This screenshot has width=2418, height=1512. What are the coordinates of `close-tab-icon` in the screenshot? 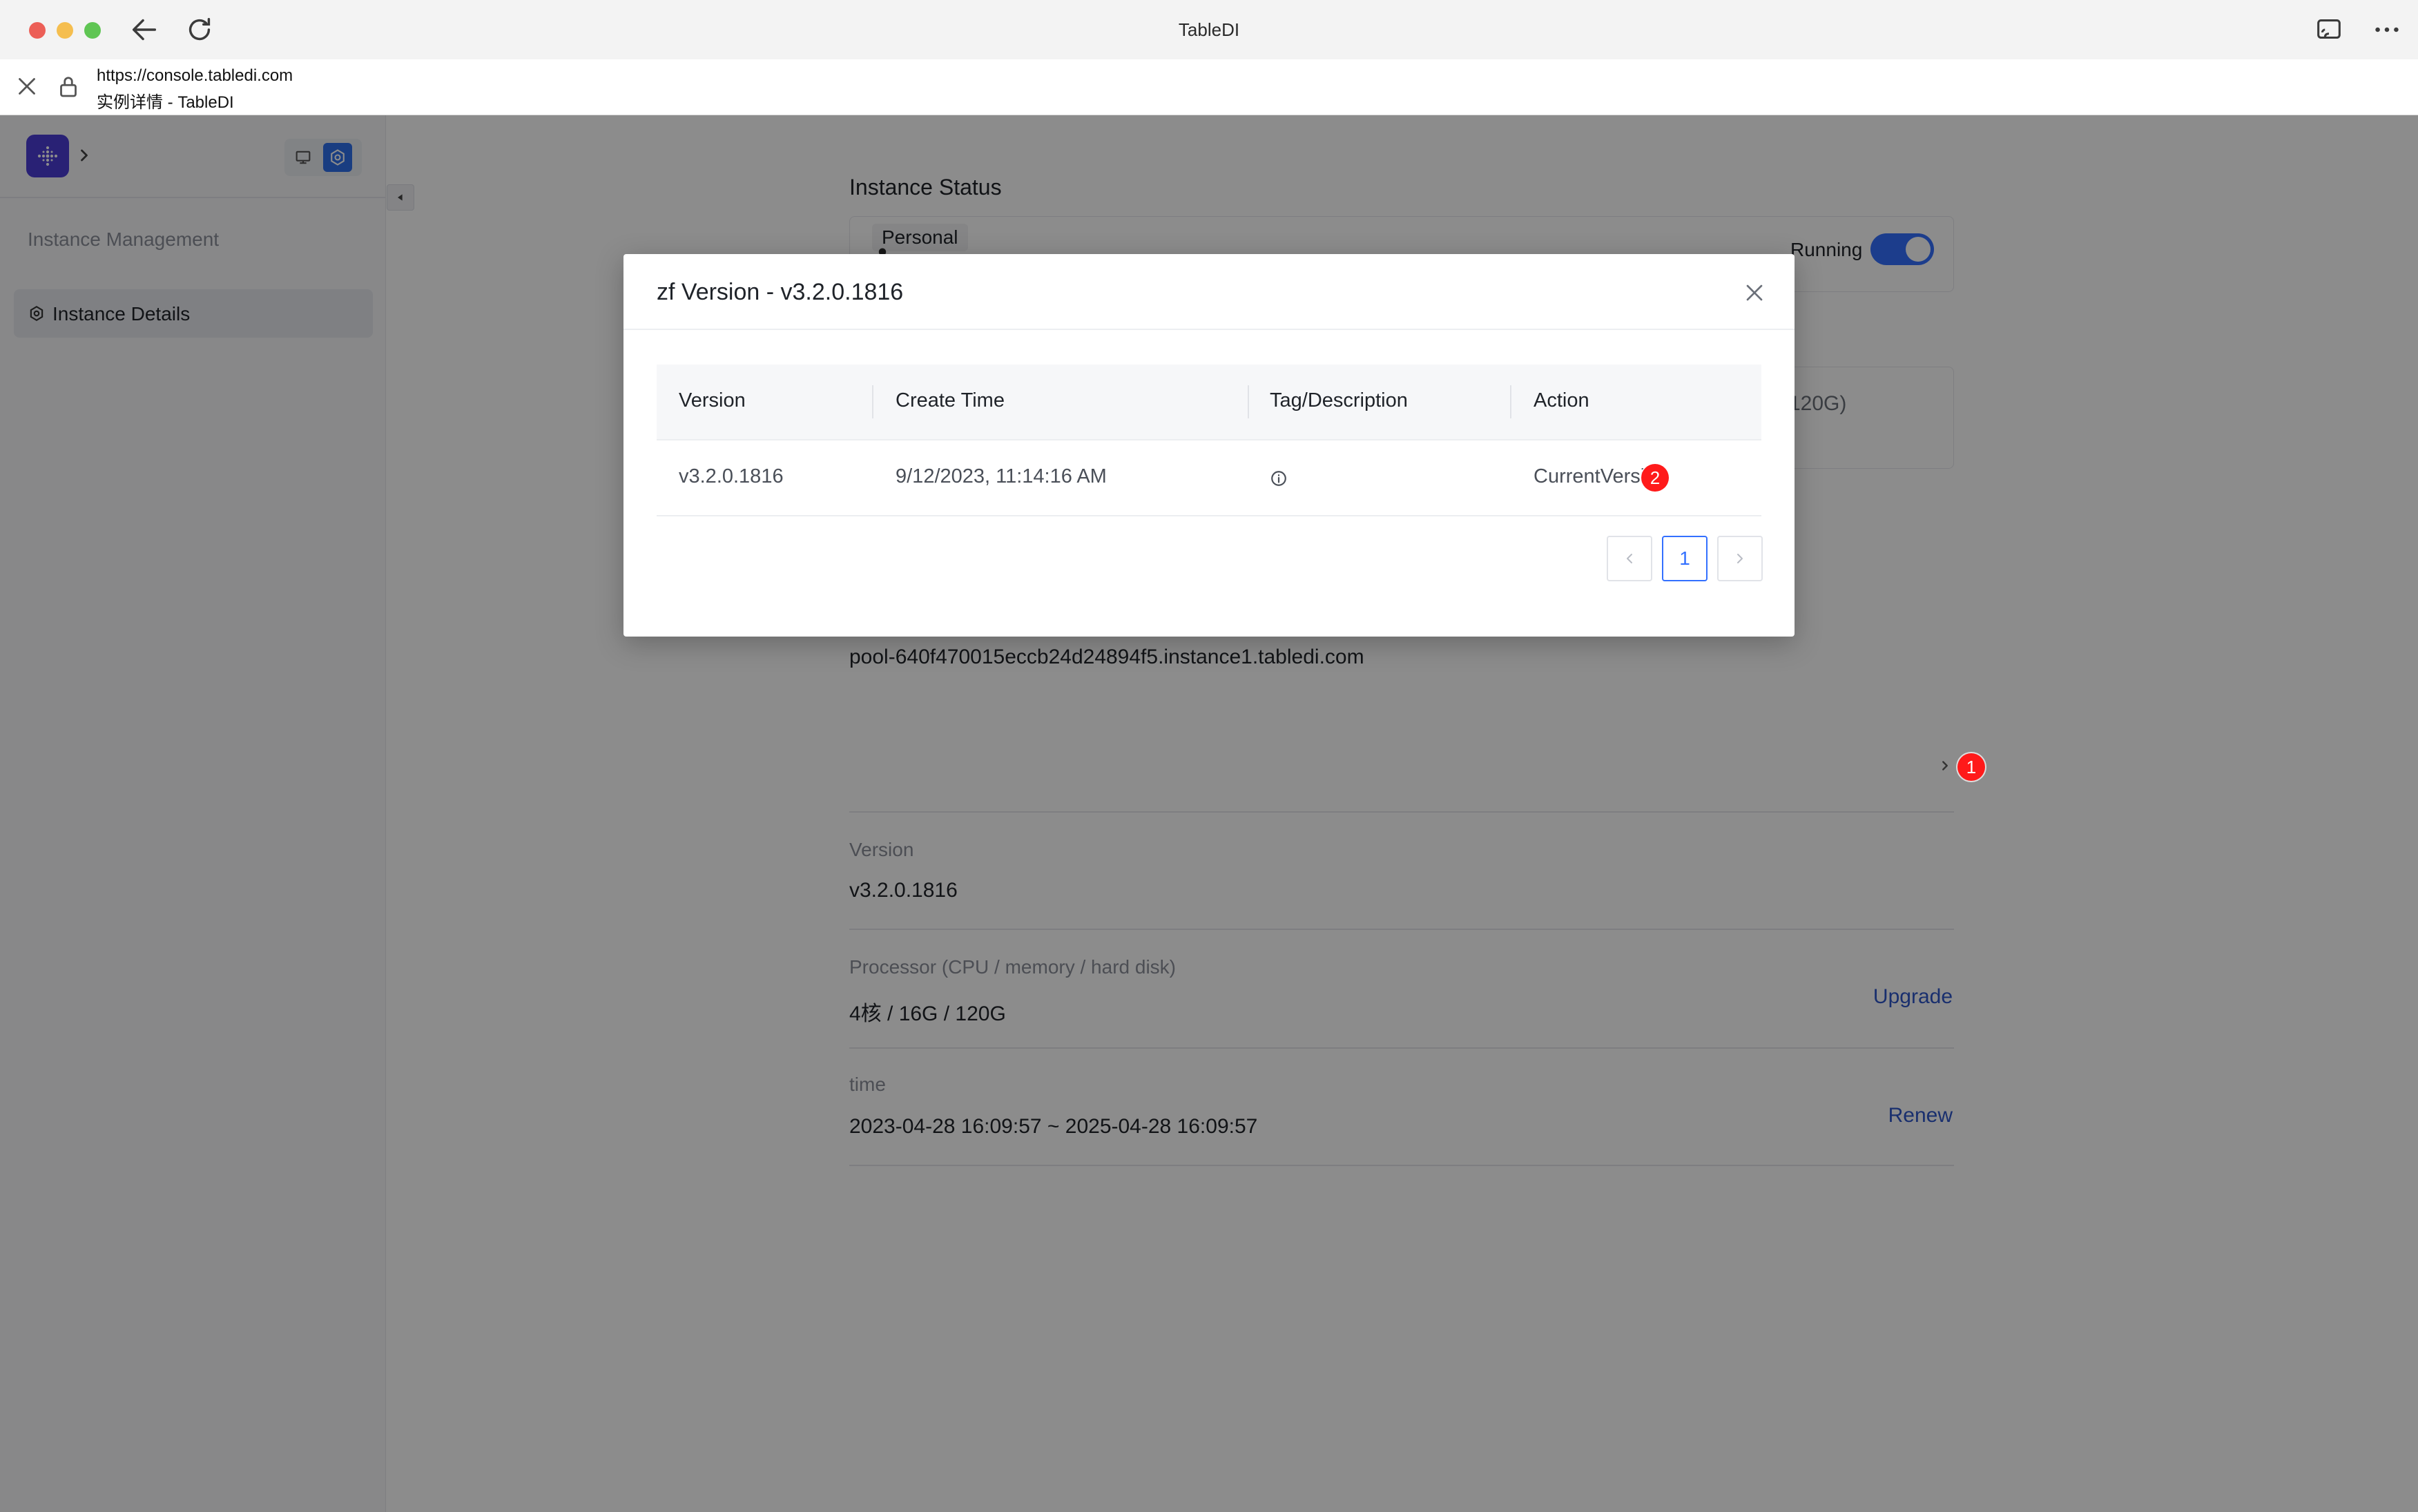 It's located at (26, 86).